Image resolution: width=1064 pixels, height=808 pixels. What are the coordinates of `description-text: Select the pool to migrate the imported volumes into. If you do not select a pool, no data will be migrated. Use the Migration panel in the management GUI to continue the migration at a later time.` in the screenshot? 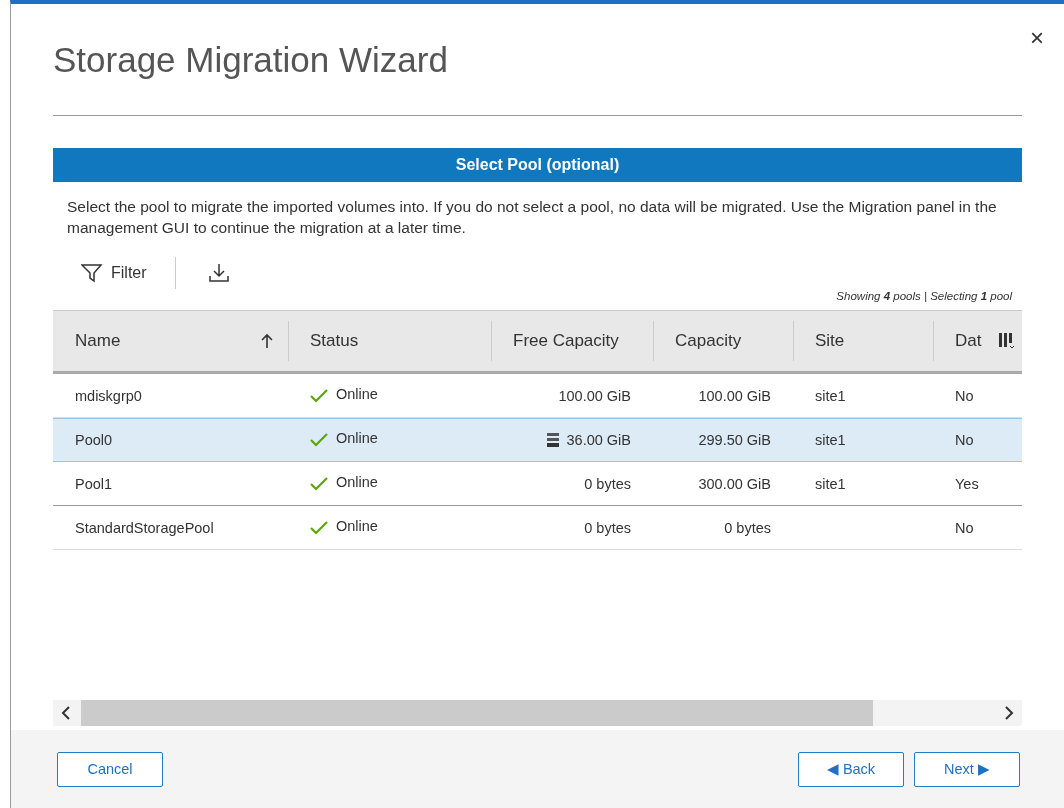 It's located at (532, 217).